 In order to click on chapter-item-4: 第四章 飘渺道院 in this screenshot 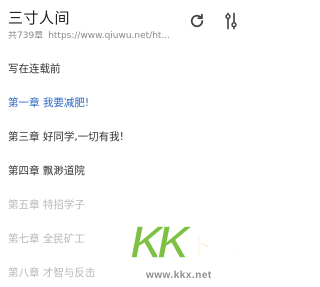, I will do `click(128, 171)`.